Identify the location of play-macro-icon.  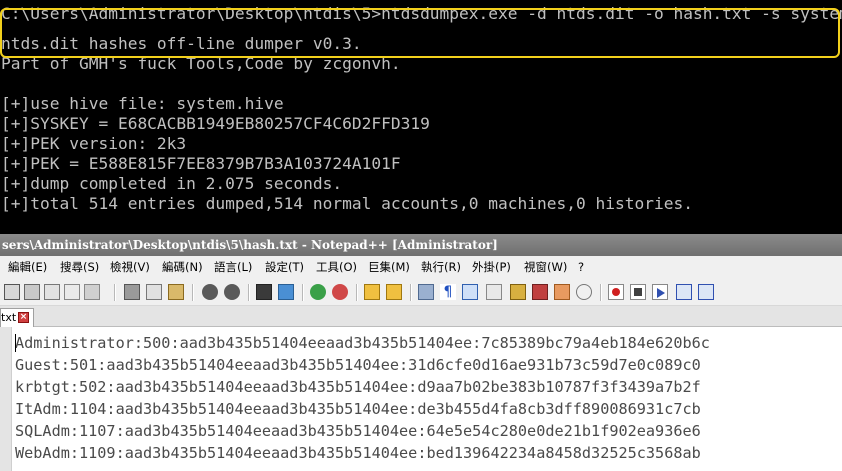
(660, 292).